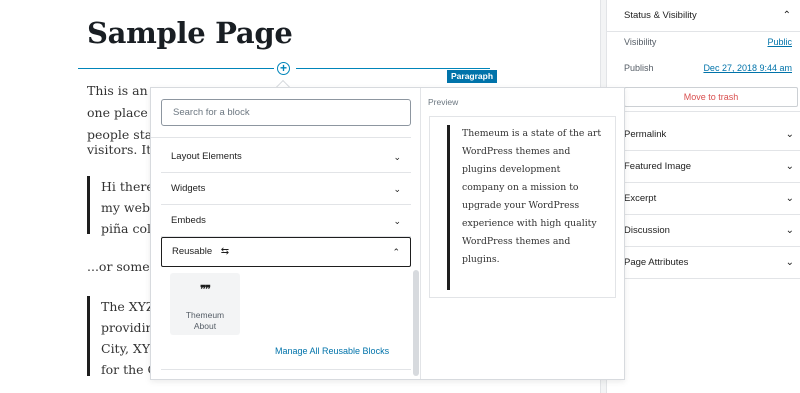 Image resolution: width=800 pixels, height=393 pixels. What do you see at coordinates (712, 167) in the screenshot?
I see `panel-featured-image: Featured Image ⌄` at bounding box center [712, 167].